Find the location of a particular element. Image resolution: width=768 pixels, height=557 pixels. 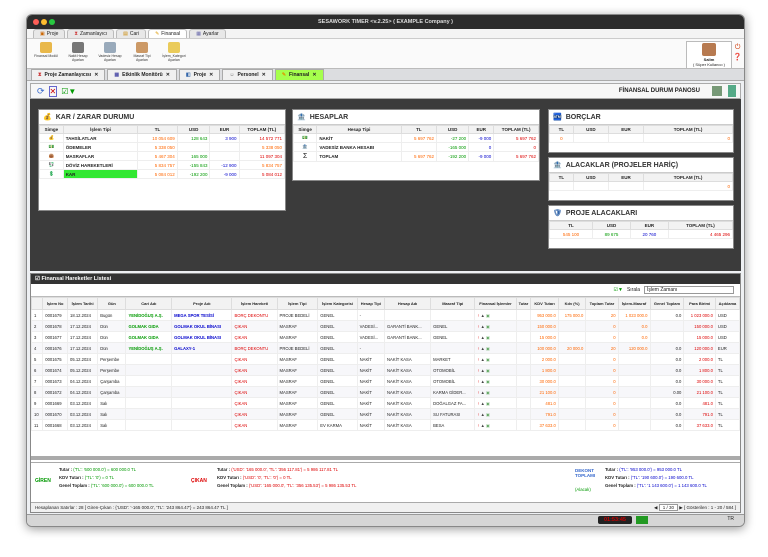

refresh-icon: ⟳ is located at coordinates (41, 91).